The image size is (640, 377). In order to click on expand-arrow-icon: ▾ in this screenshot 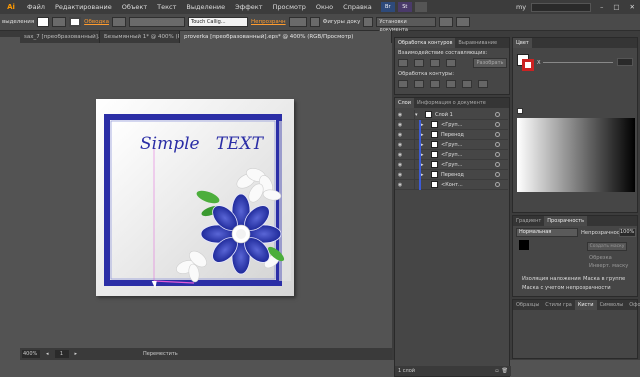, I will do `click(418, 115)`.